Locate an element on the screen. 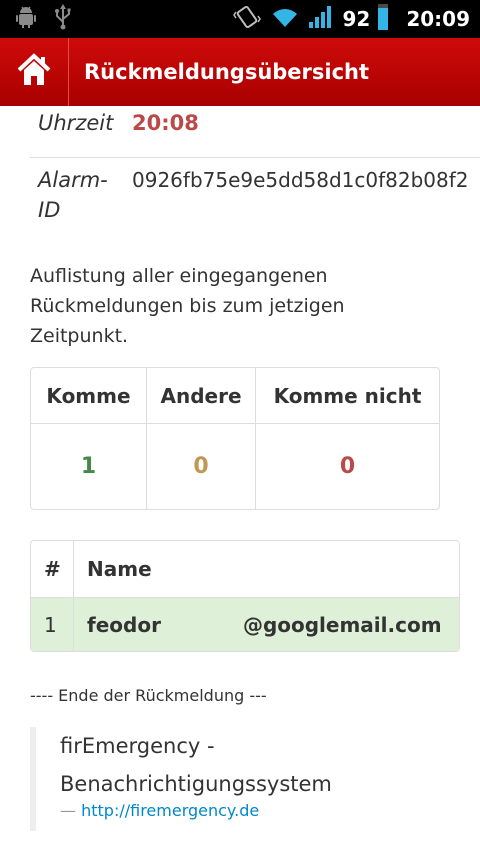  website-link: http://firemergency.de is located at coordinates (170, 810).